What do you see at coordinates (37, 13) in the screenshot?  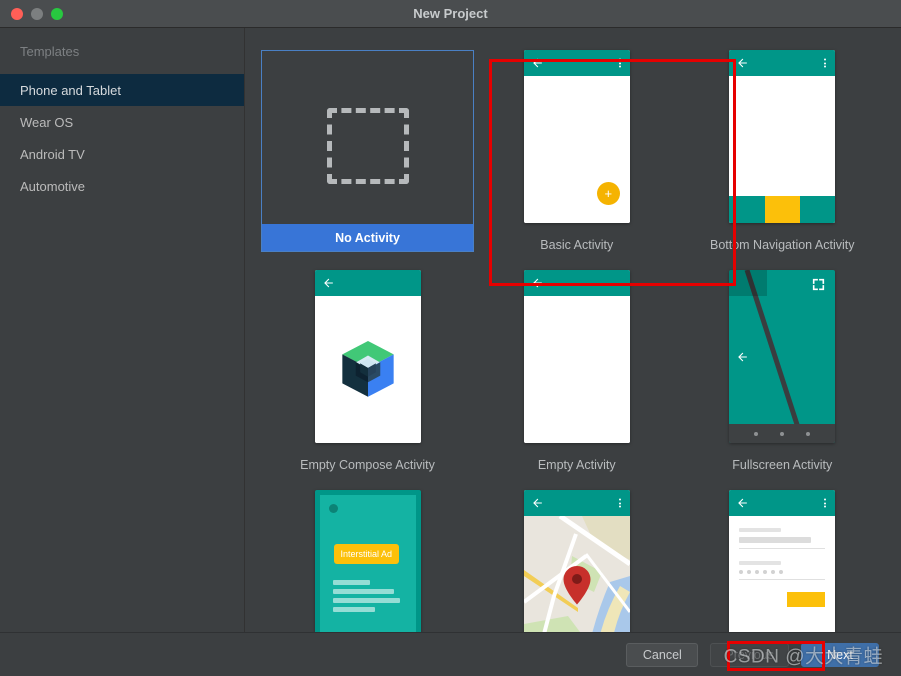 I see `minimize-button` at bounding box center [37, 13].